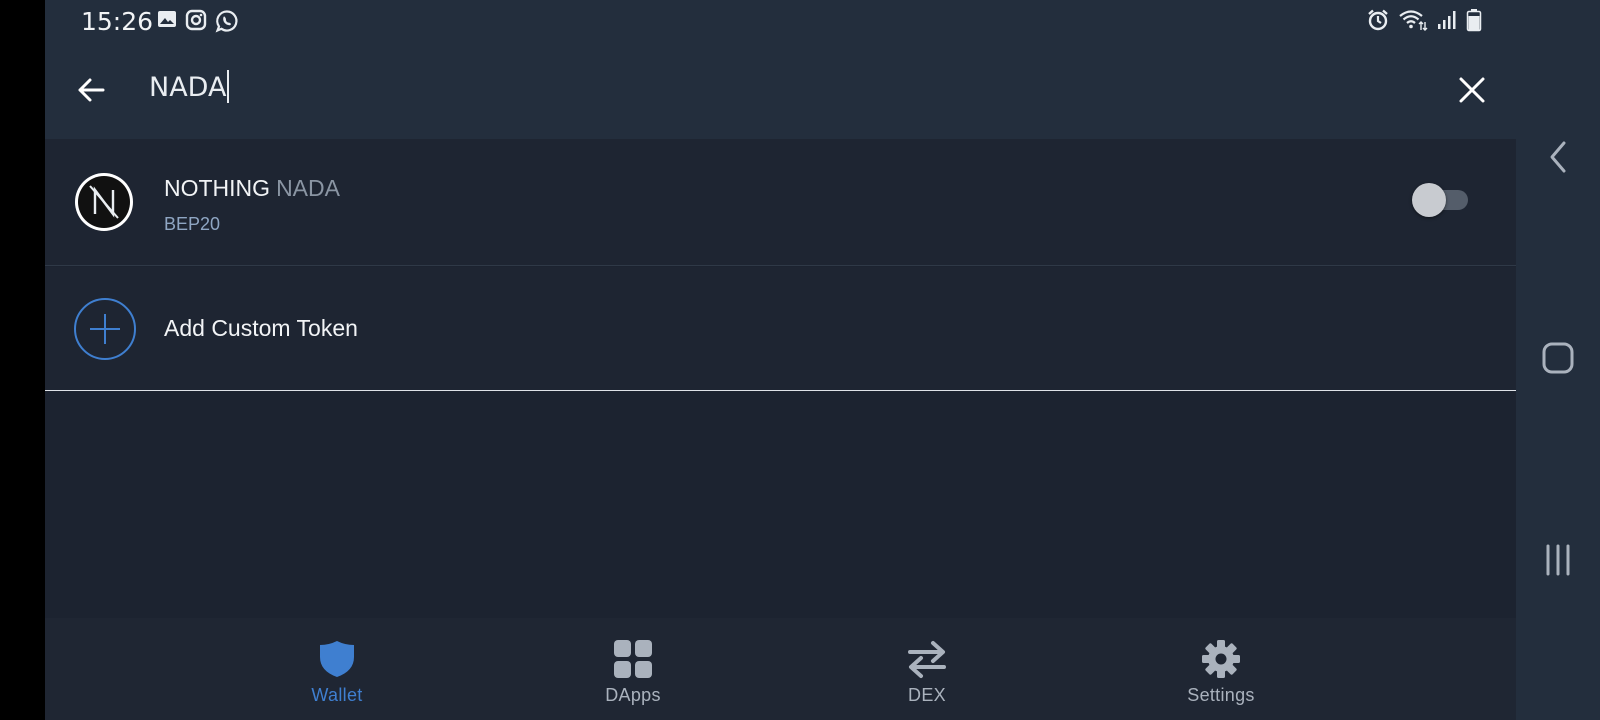 This screenshot has width=1600, height=720. I want to click on token-enable-toggle, so click(1440, 200).